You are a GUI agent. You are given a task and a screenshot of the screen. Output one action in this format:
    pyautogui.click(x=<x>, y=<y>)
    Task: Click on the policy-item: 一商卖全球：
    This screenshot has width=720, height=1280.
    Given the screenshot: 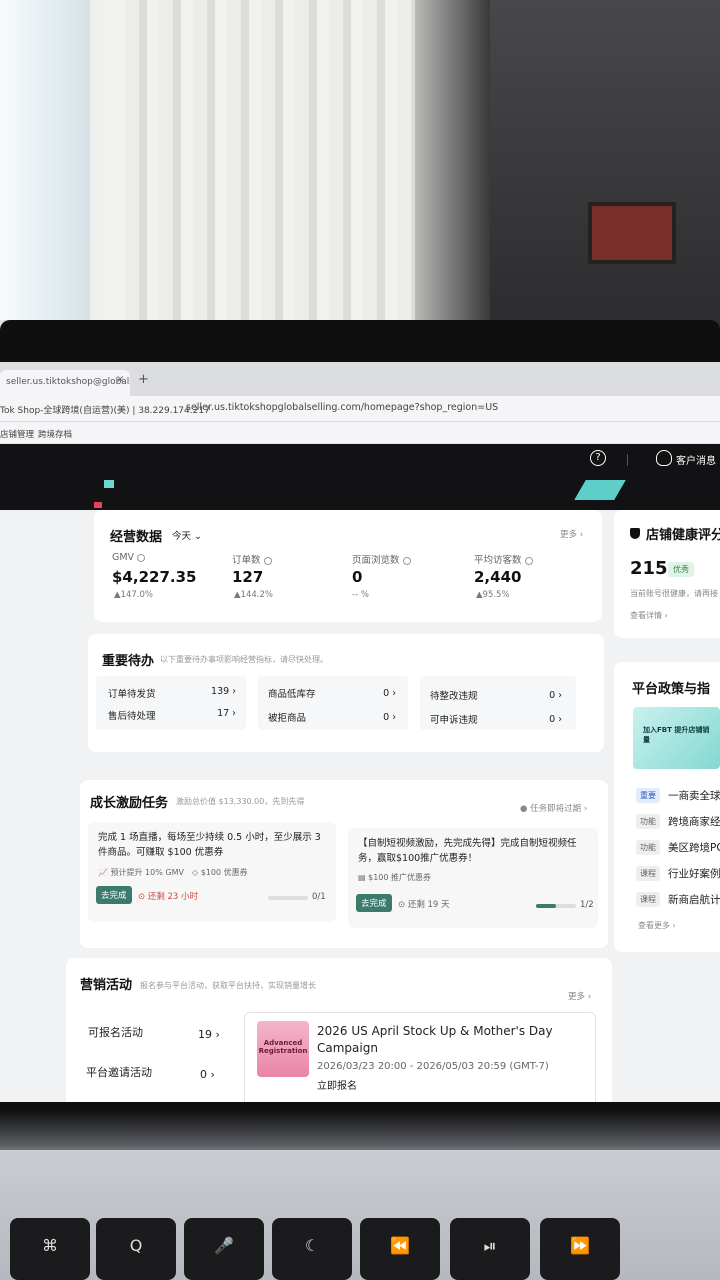 What is the action you would take?
    pyautogui.click(x=694, y=795)
    